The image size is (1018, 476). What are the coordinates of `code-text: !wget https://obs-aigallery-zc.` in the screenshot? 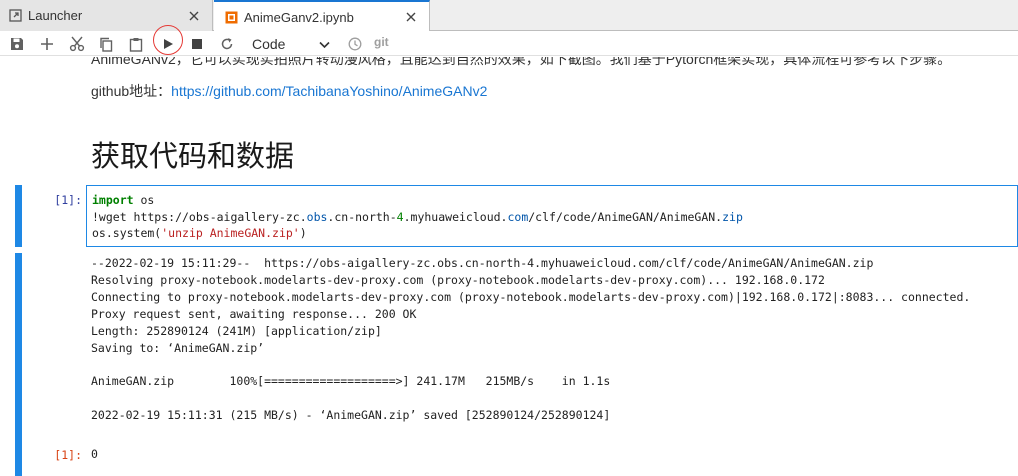 It's located at (199, 216).